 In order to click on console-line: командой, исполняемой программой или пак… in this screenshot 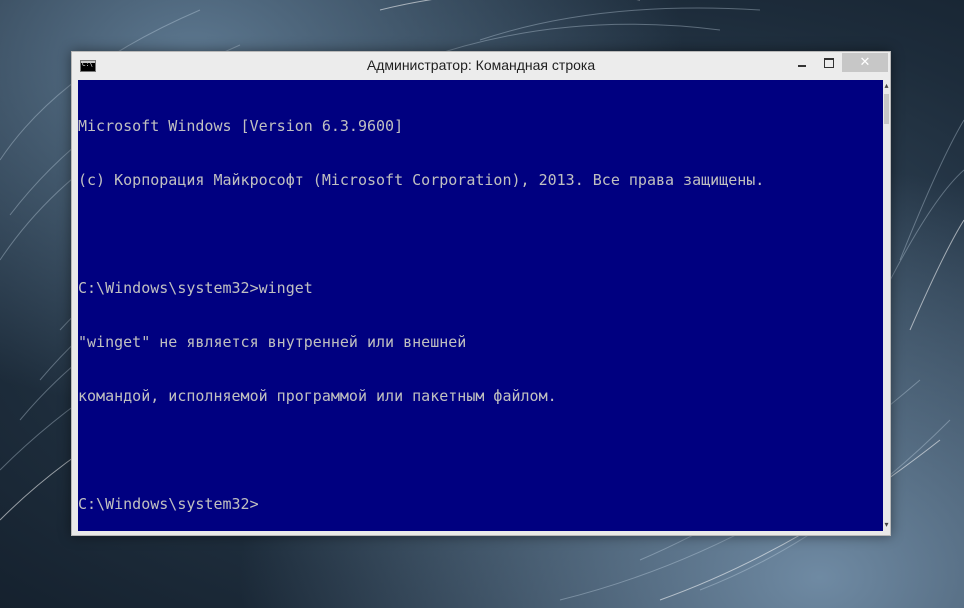, I will do `click(317, 396)`.